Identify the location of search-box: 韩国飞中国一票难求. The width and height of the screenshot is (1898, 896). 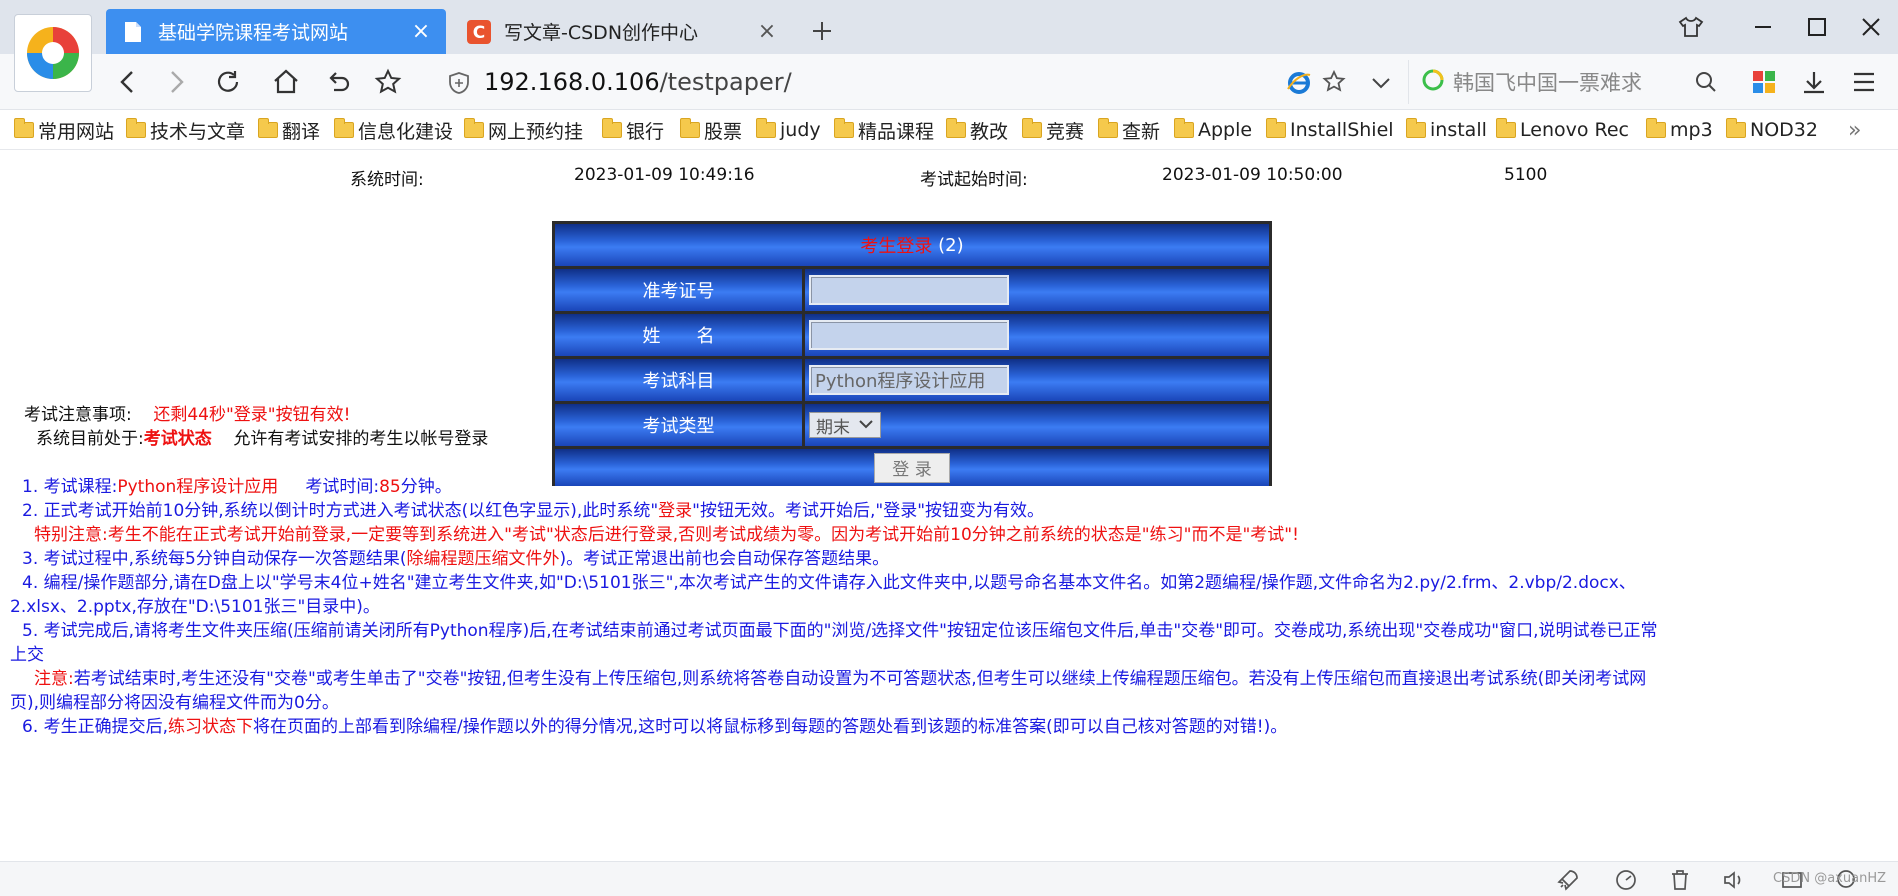
(1568, 82).